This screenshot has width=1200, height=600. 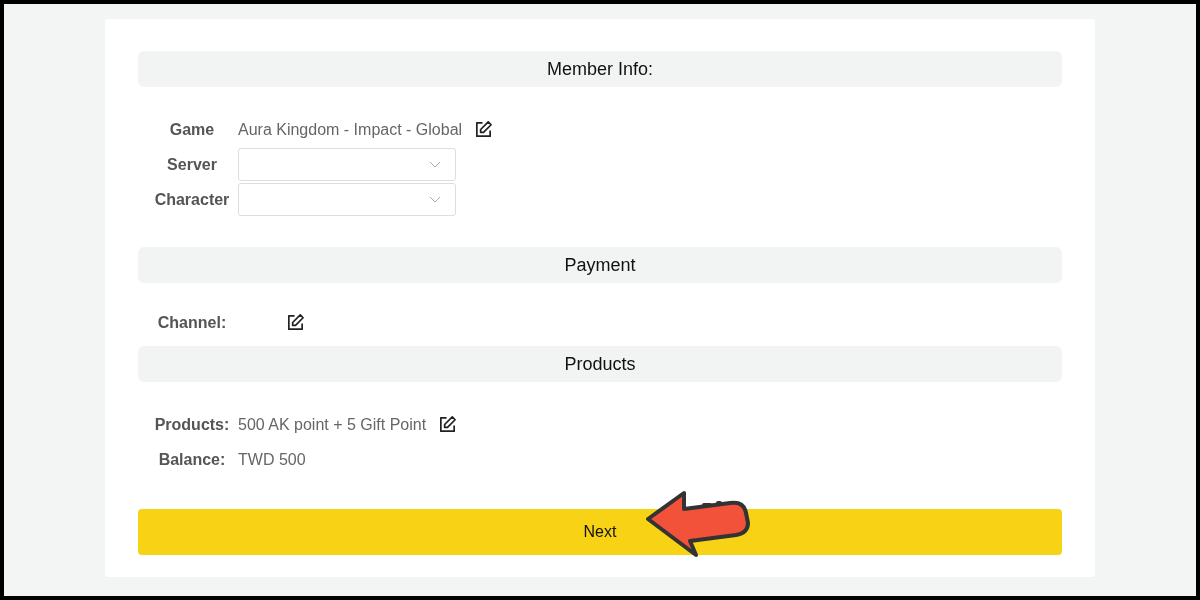 I want to click on field-label: Balance:, so click(x=192, y=459).